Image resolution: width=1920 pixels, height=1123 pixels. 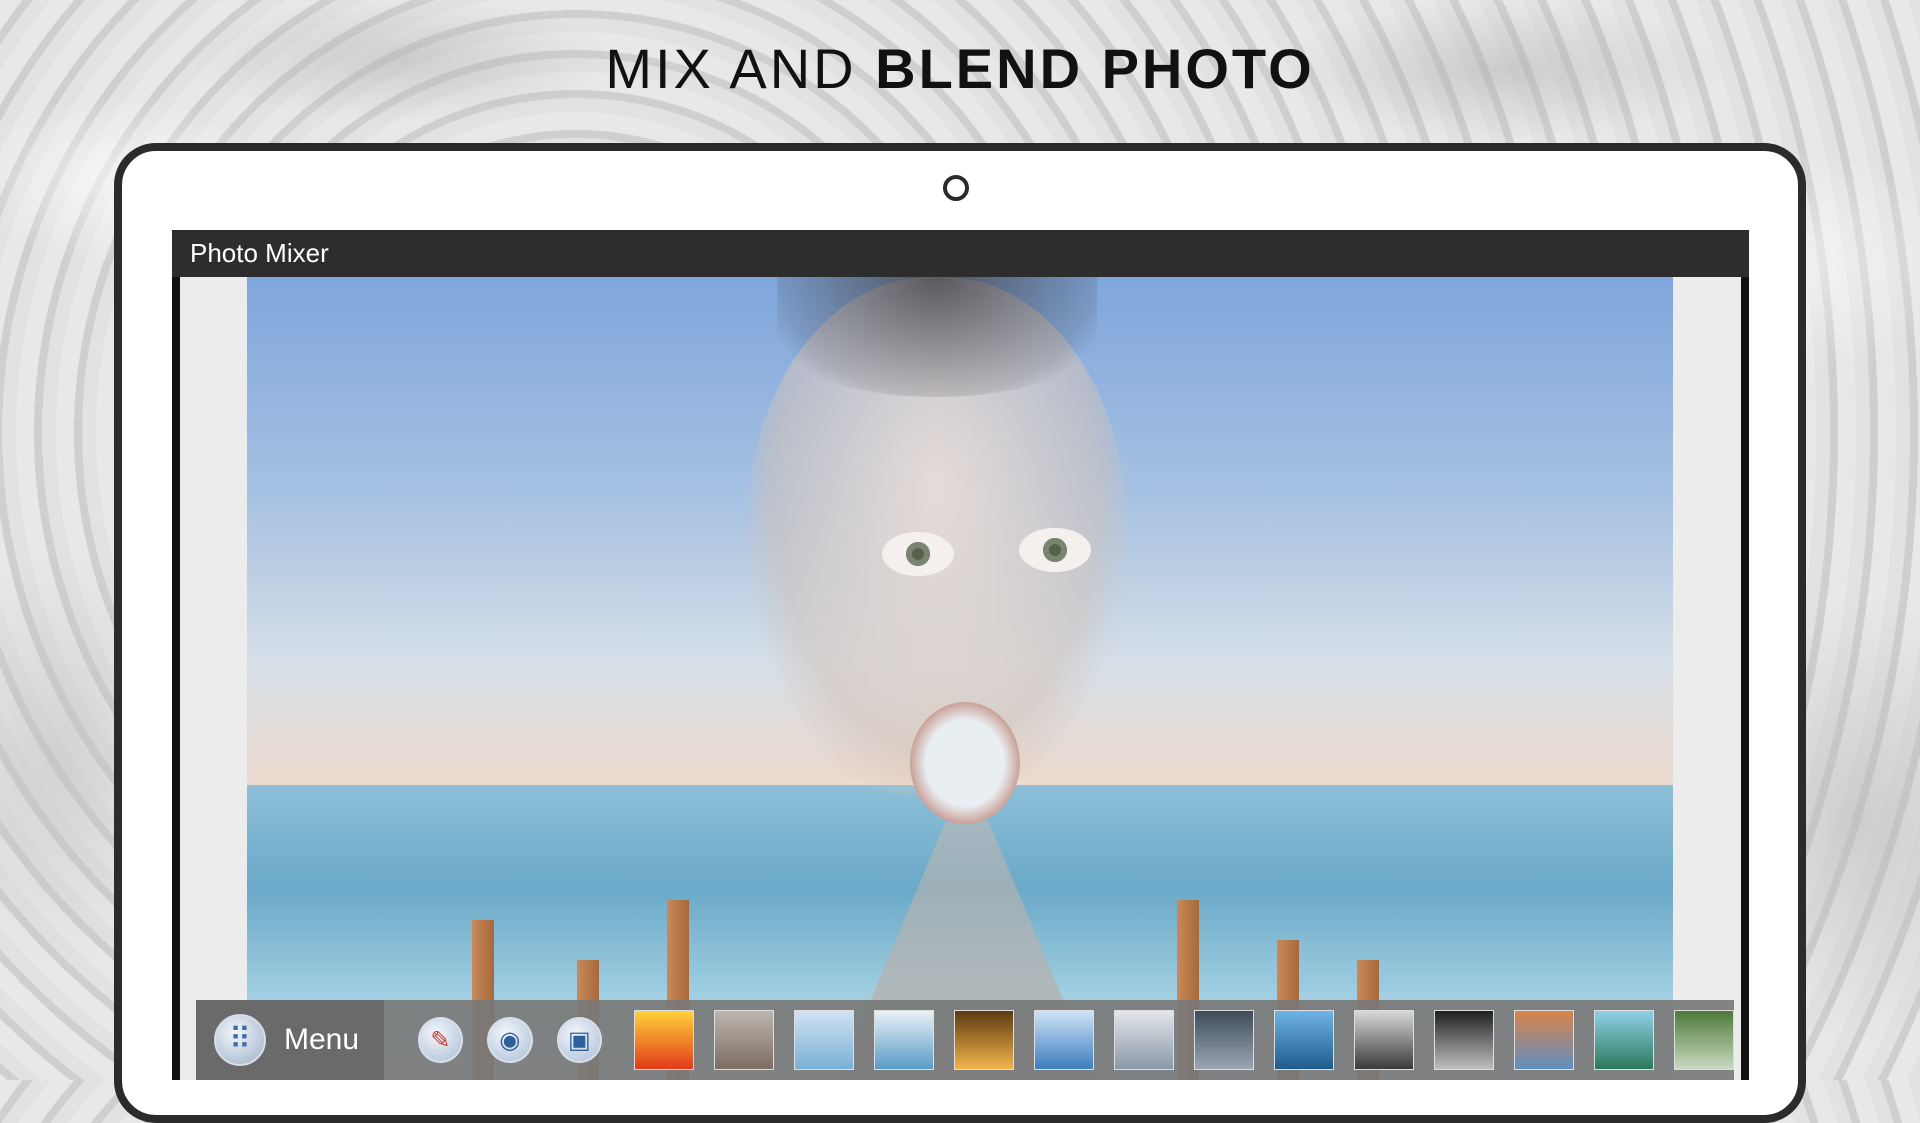 What do you see at coordinates (1544, 1040) in the screenshot?
I see `thumb-desert-road` at bounding box center [1544, 1040].